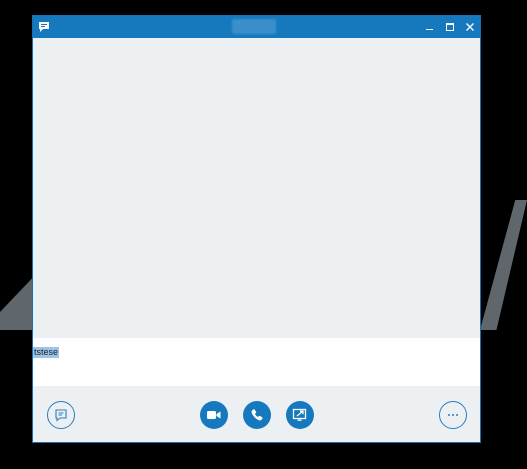 This screenshot has width=527, height=469. I want to click on im-button, so click(61, 415).